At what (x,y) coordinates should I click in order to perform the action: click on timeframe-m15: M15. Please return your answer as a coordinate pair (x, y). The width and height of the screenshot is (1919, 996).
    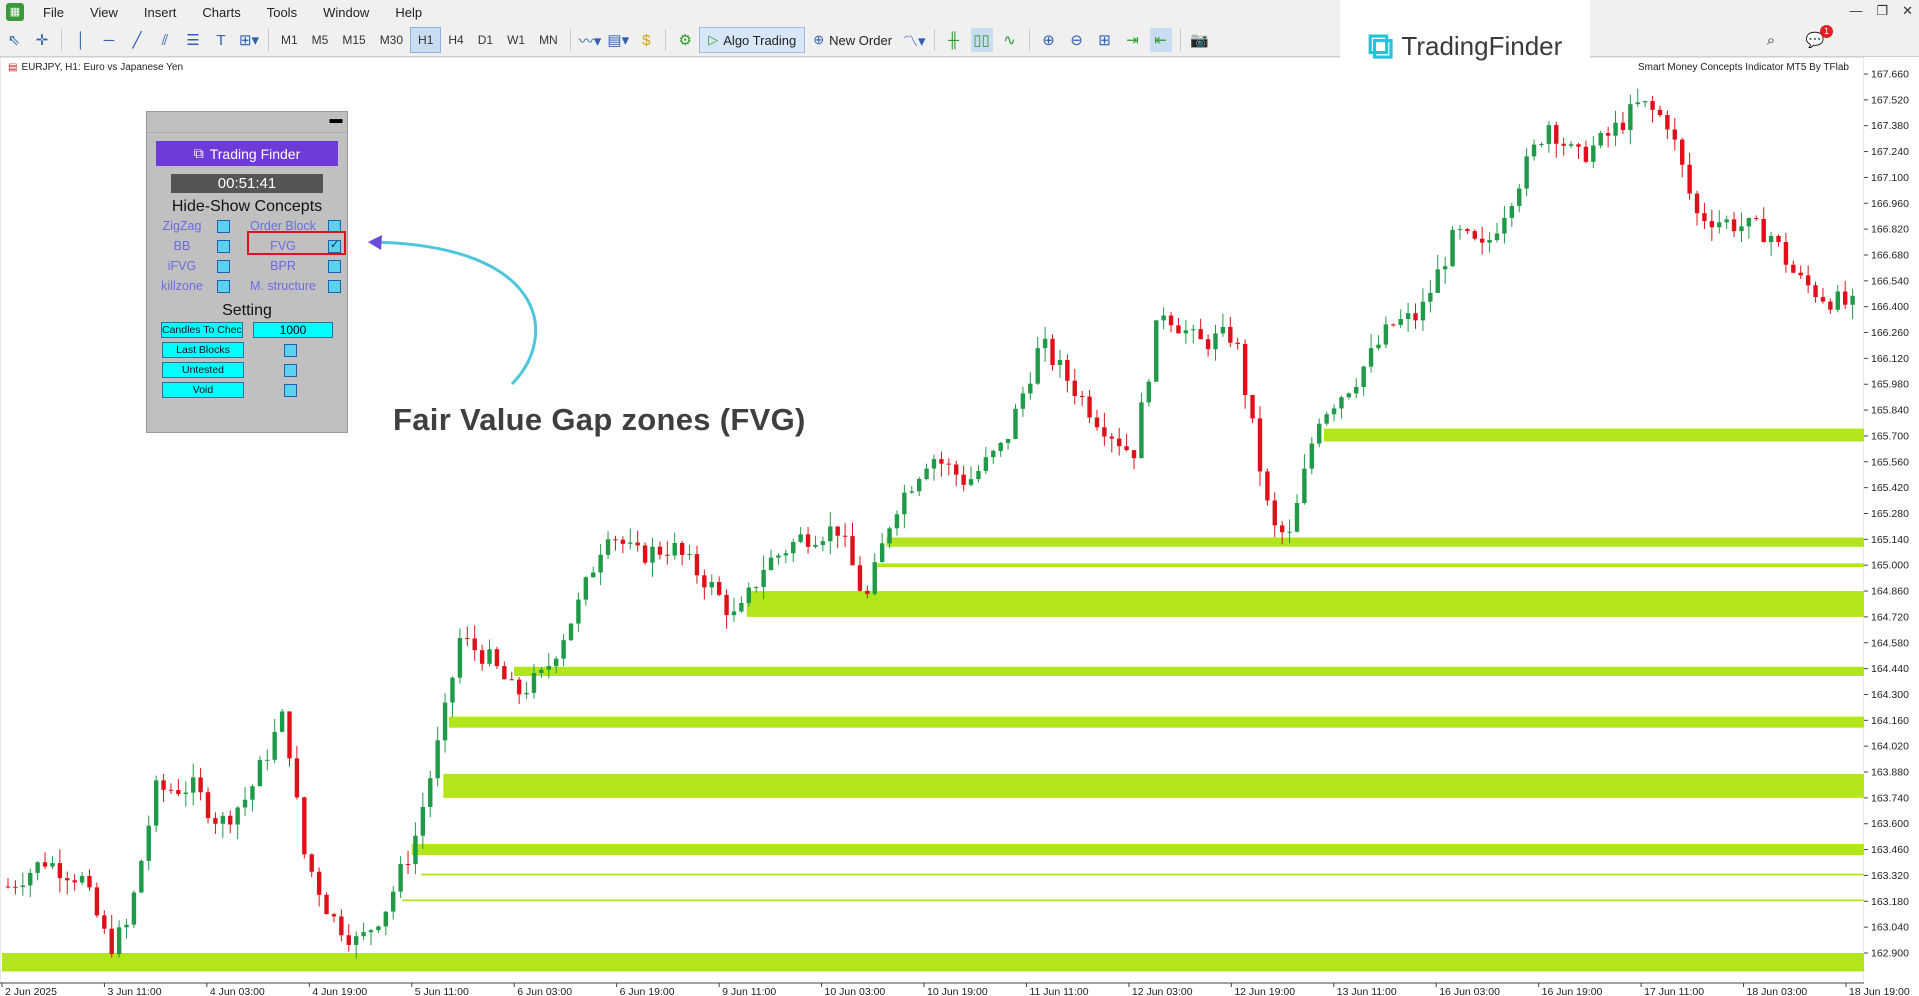
    Looking at the image, I should click on (353, 40).